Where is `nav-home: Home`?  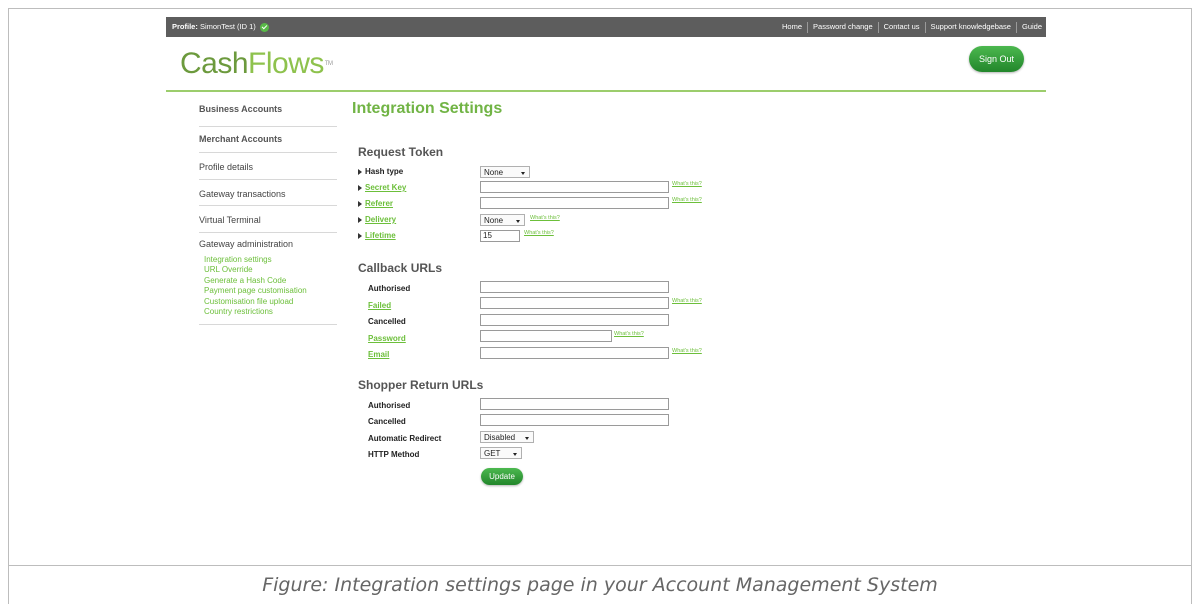
nav-home: Home is located at coordinates (792, 26).